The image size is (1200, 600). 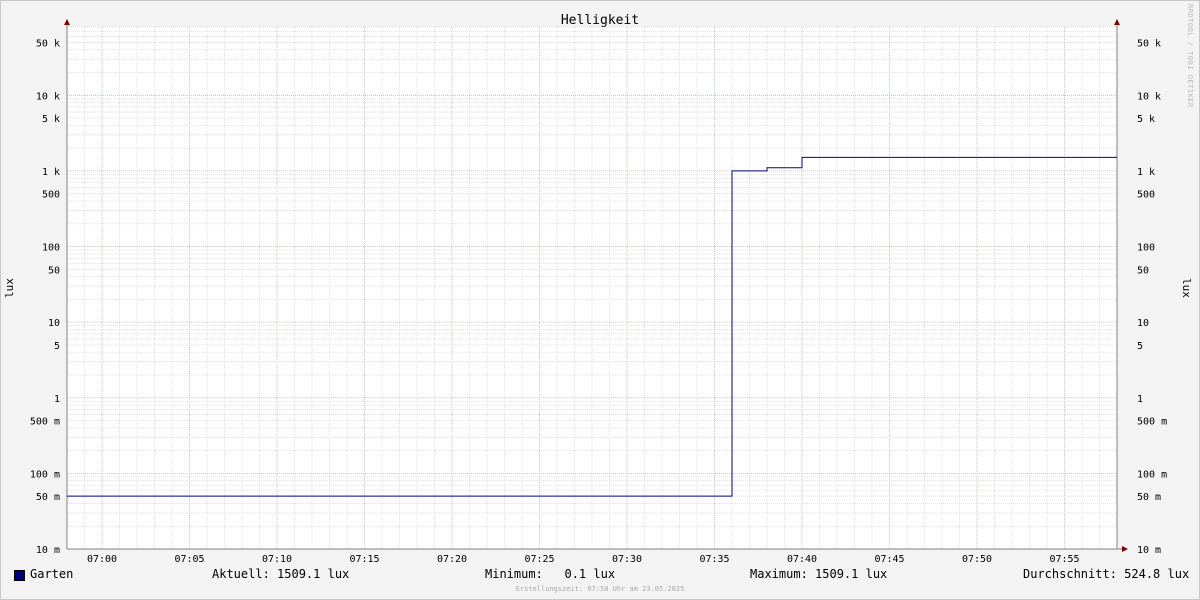 What do you see at coordinates (51, 119) in the screenshot?
I see `y-tick-label-left: 5 k` at bounding box center [51, 119].